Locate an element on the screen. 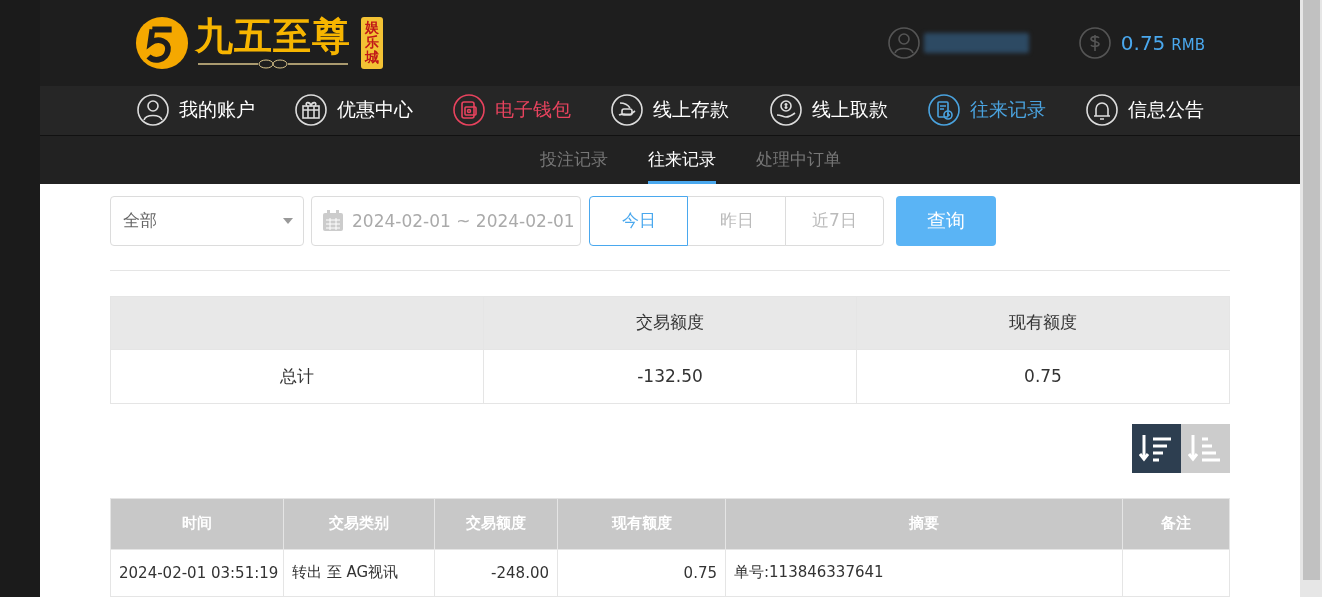  dollar-icon is located at coordinates (1094, 42).